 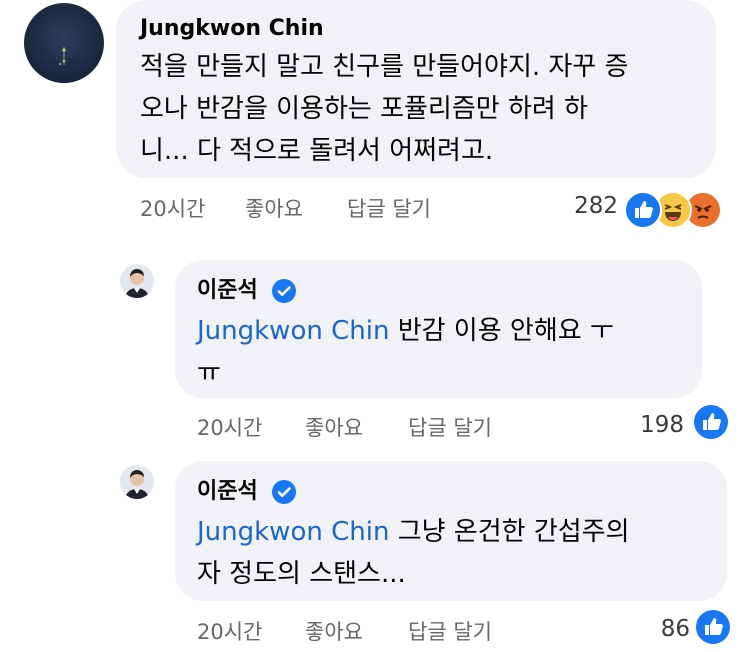 What do you see at coordinates (62, 56) in the screenshot?
I see `avatar-night-image` at bounding box center [62, 56].